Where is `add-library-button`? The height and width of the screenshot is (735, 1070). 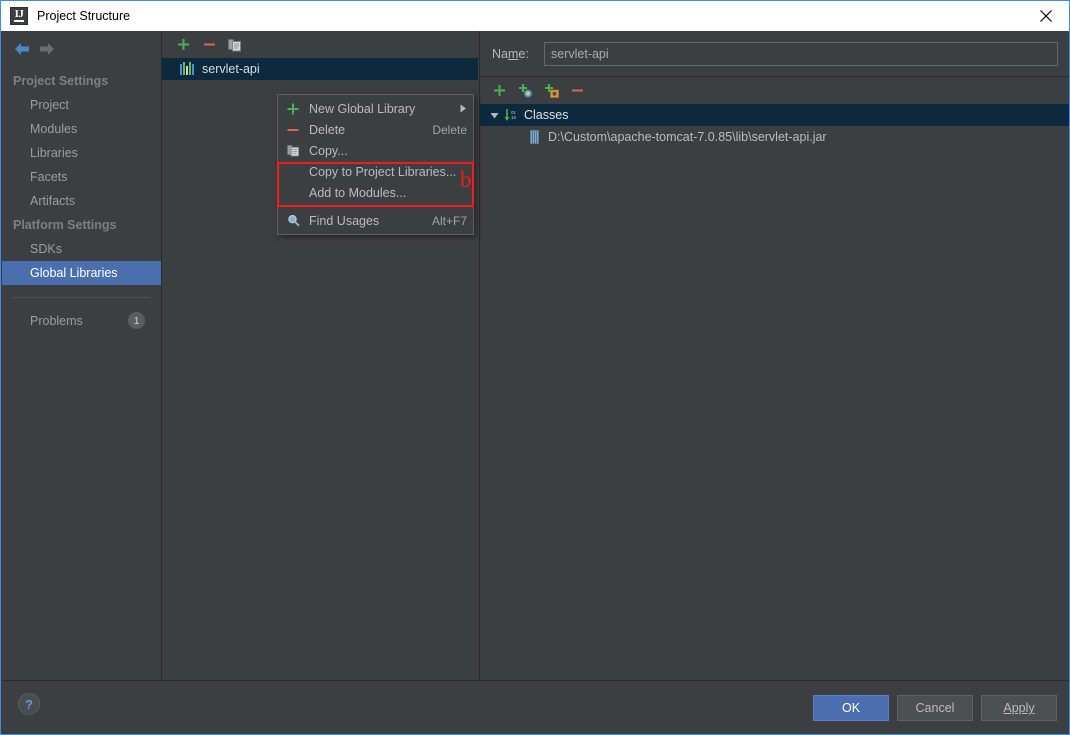 add-library-button is located at coordinates (183, 45).